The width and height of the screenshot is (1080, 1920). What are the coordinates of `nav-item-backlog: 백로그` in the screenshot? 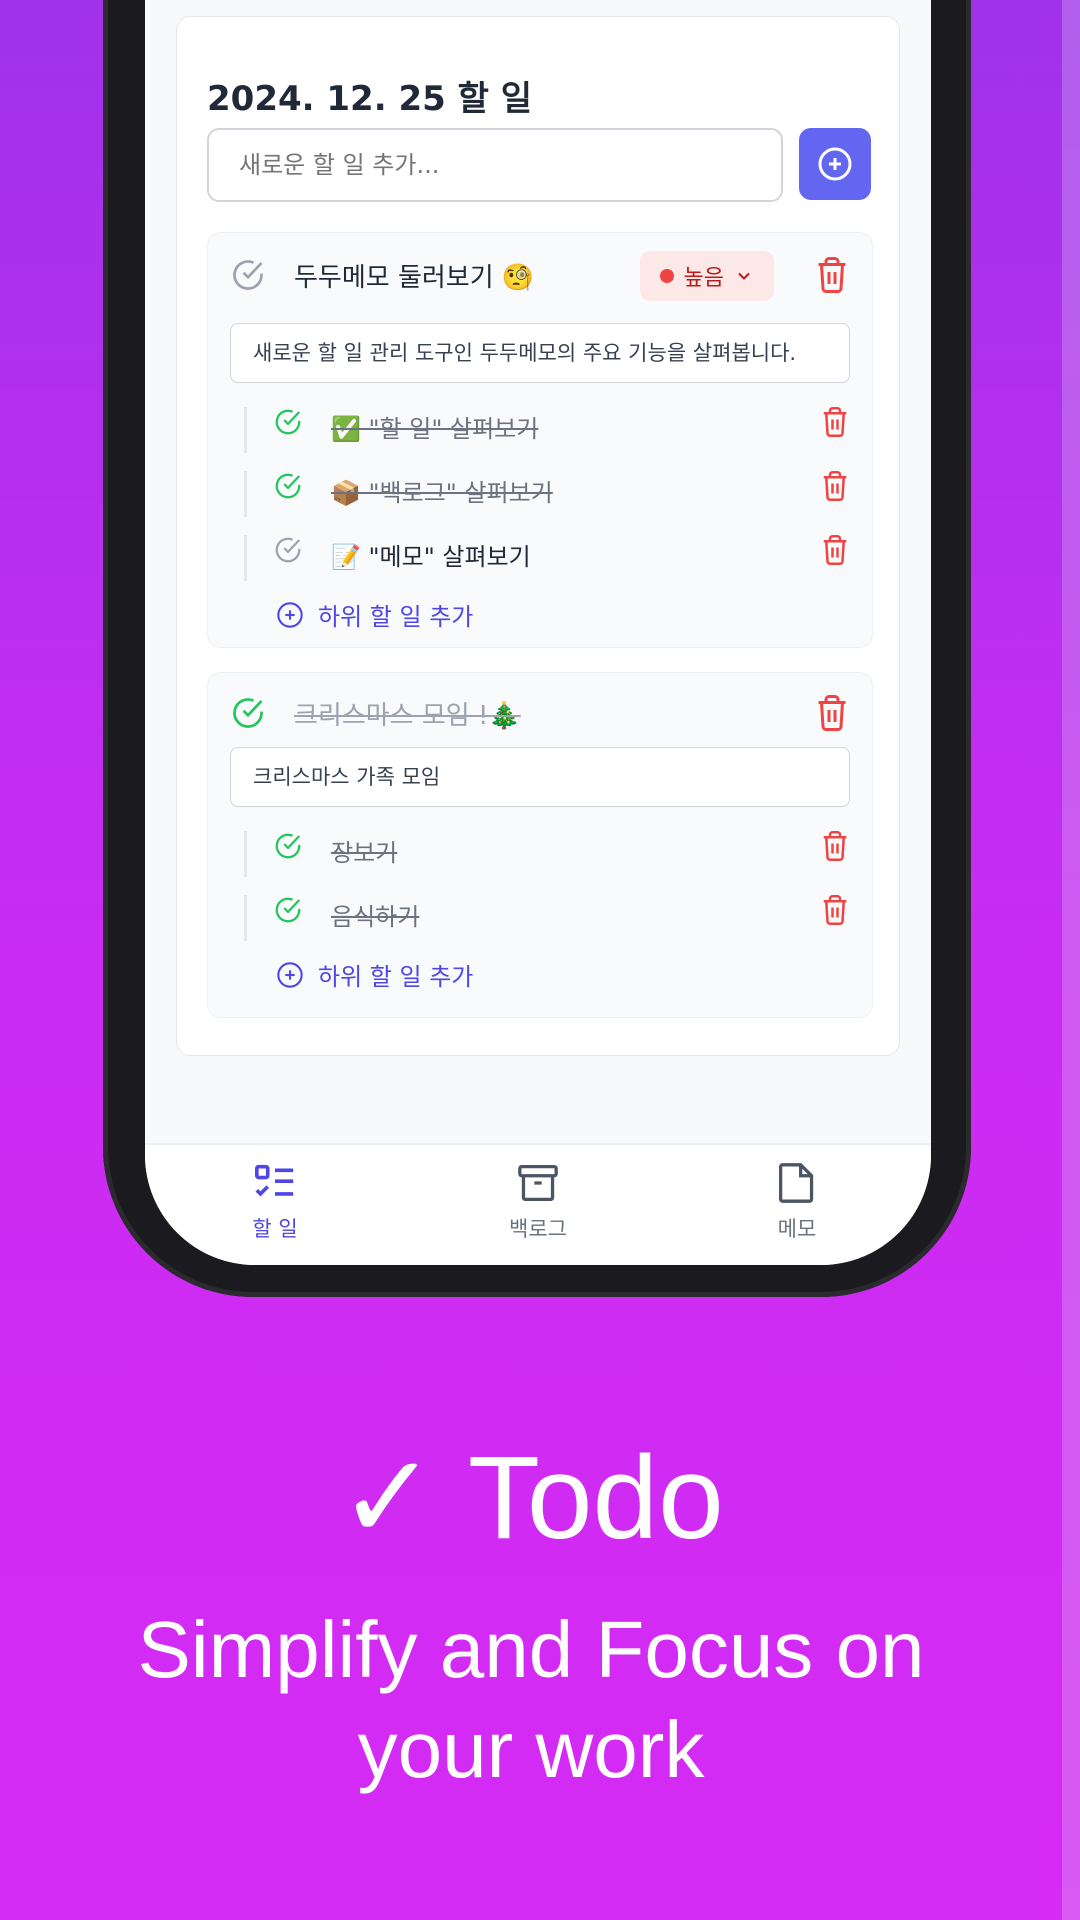 It's located at (538, 1203).